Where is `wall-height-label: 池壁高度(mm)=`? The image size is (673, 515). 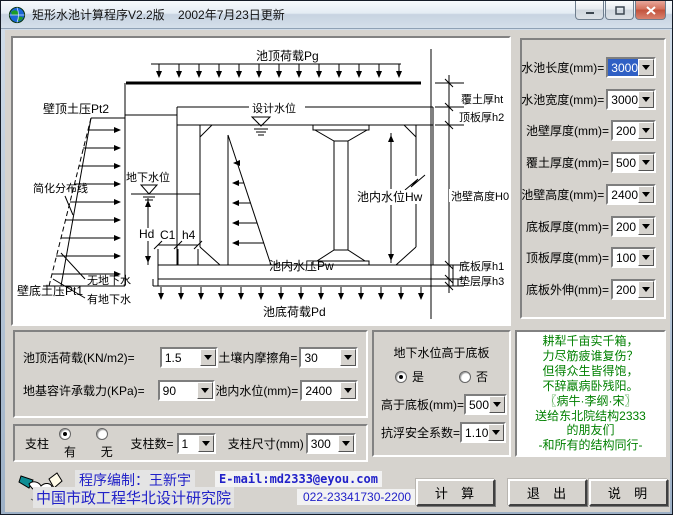
wall-height-label: 池壁高度(mm)= is located at coordinates (563, 194).